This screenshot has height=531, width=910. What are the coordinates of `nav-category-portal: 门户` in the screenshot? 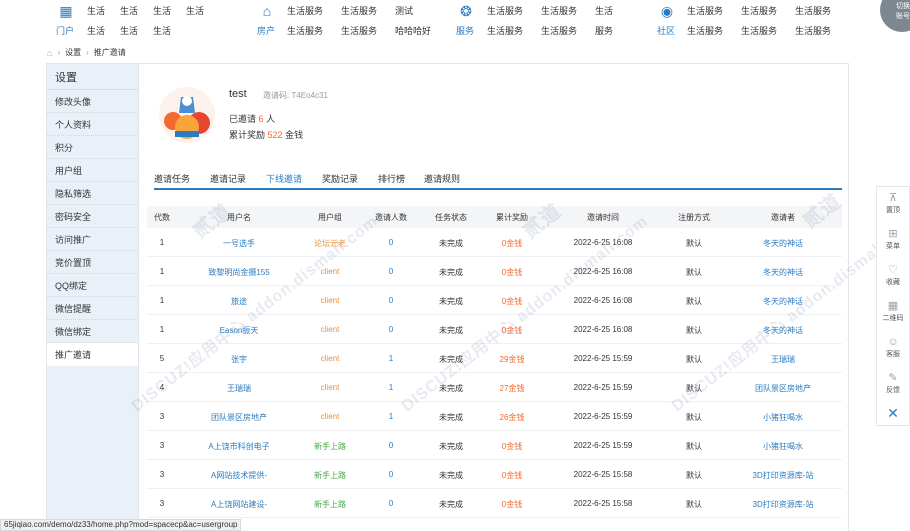 It's located at (65, 30).